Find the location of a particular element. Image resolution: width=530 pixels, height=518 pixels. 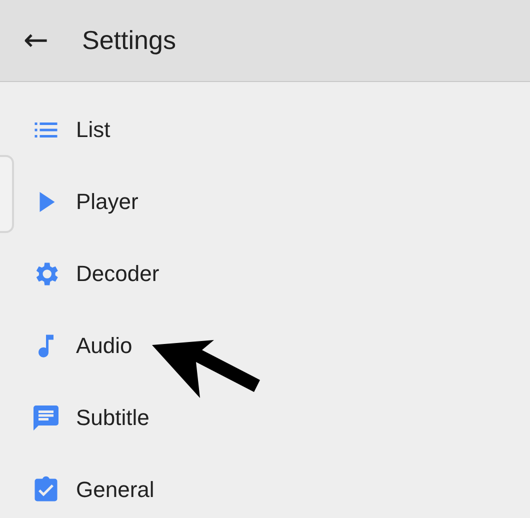

settings-item: List is located at coordinates (272, 130).